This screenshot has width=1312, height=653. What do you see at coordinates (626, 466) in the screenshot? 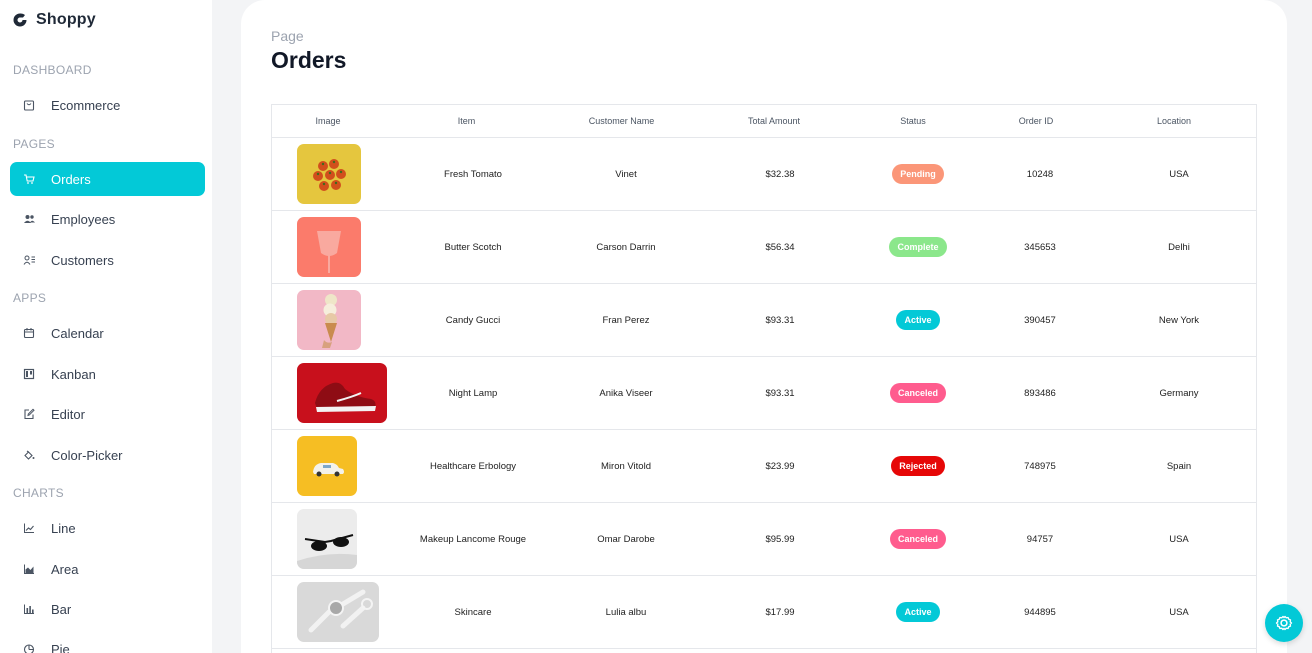
I see `cell-customer: Miron Vitold` at bounding box center [626, 466].